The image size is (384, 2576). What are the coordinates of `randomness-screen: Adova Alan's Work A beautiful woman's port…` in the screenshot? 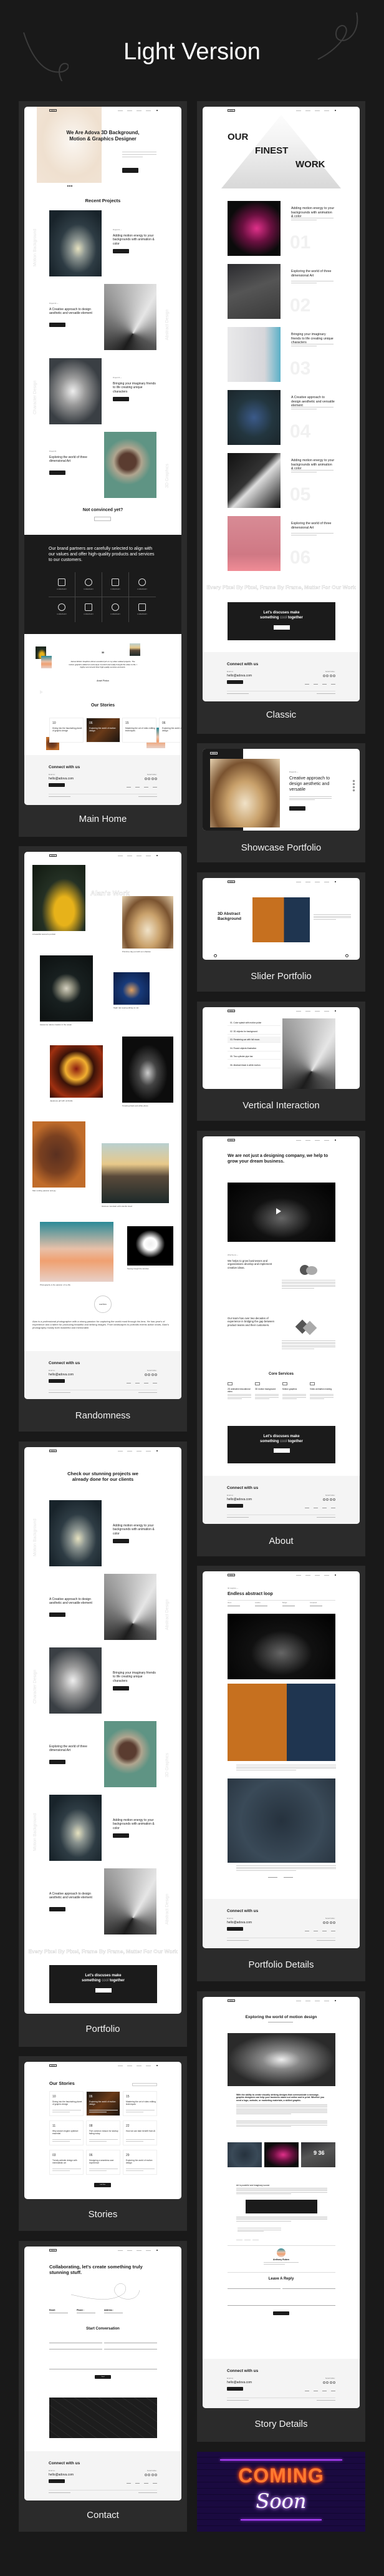 It's located at (102, 1125).